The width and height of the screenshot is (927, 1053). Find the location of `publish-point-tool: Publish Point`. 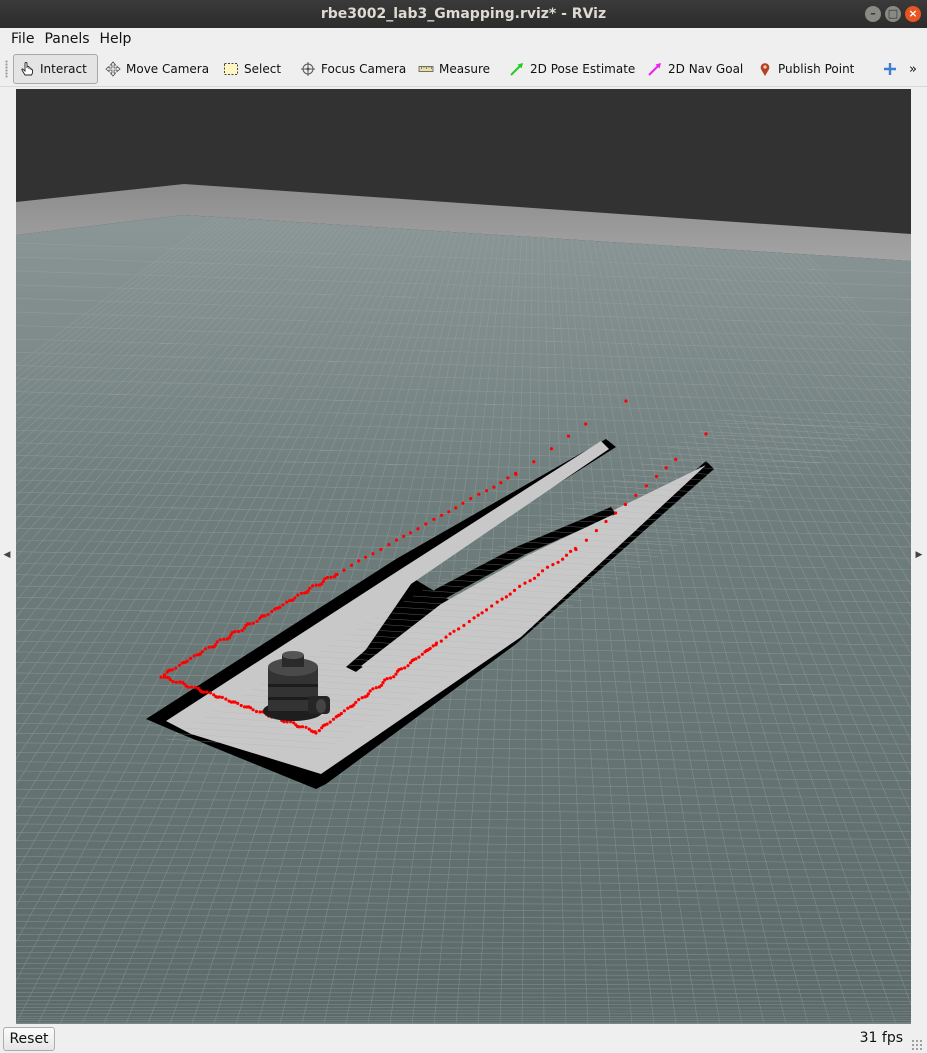

publish-point-tool: Publish Point is located at coordinates (805, 69).